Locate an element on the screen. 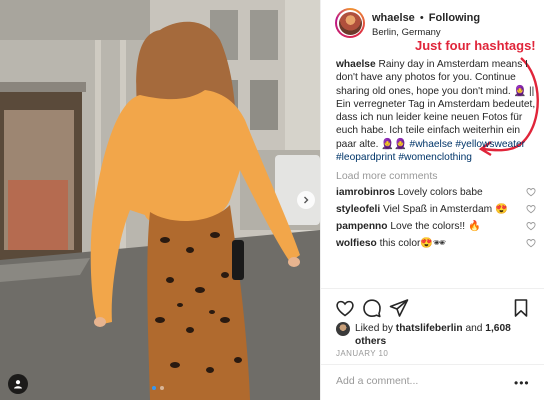  carousel-indicator is located at coordinates (158, 388).